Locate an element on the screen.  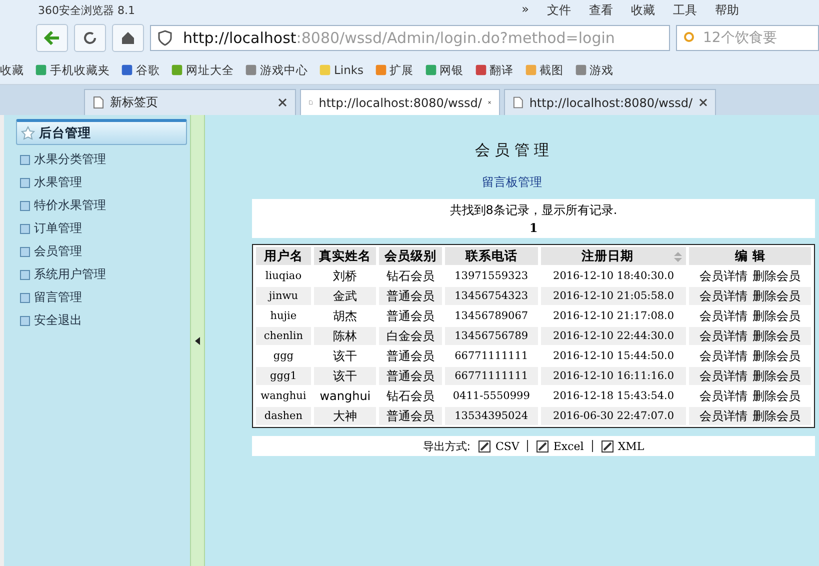
menu-item: 文件 is located at coordinates (559, 10).